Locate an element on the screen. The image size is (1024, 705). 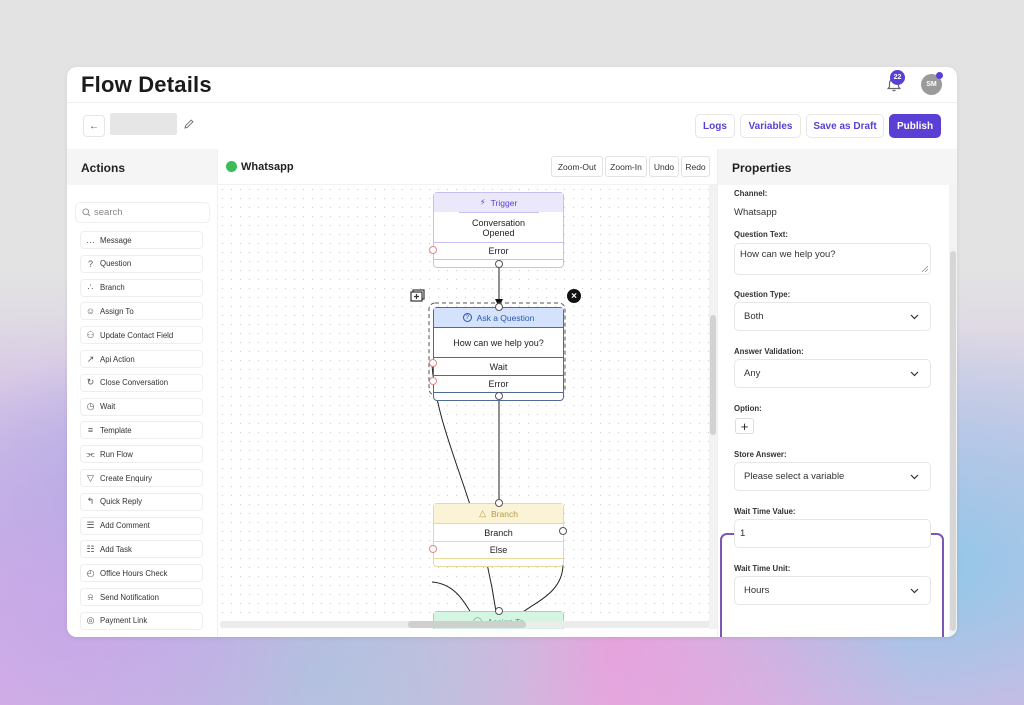
canvas-header: Whatsapp Zoom-Out Zoom-In Undo Redo is located at coordinates (467, 167).